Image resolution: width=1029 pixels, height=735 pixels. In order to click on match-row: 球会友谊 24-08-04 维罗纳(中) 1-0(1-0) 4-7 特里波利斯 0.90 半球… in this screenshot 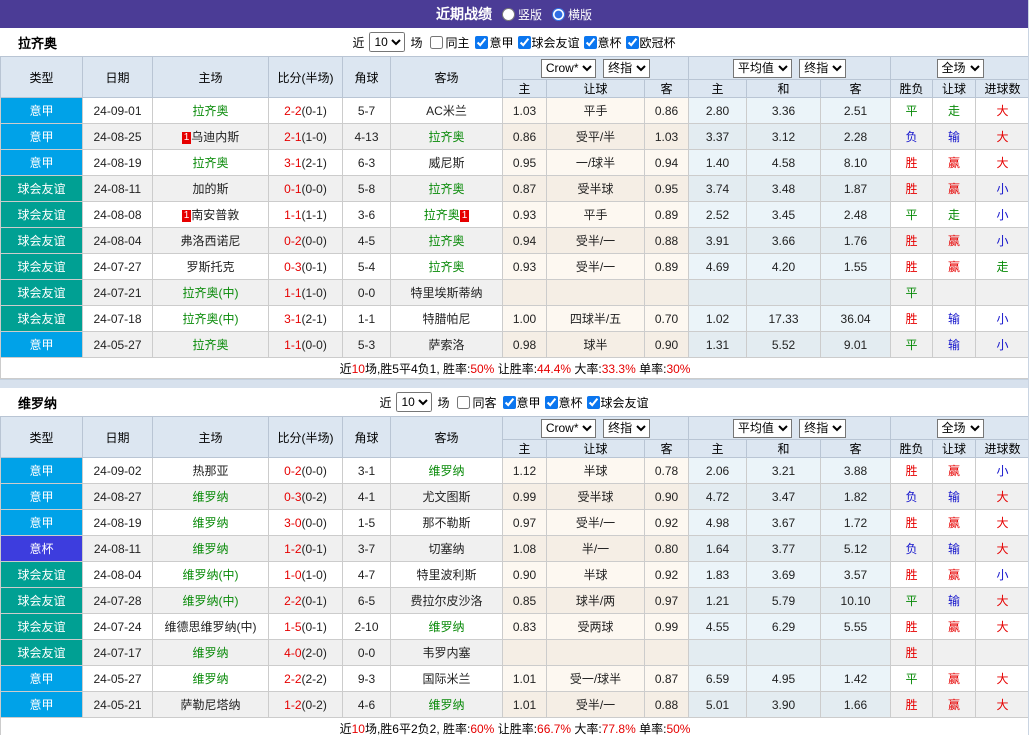, I will do `click(514, 574)`.